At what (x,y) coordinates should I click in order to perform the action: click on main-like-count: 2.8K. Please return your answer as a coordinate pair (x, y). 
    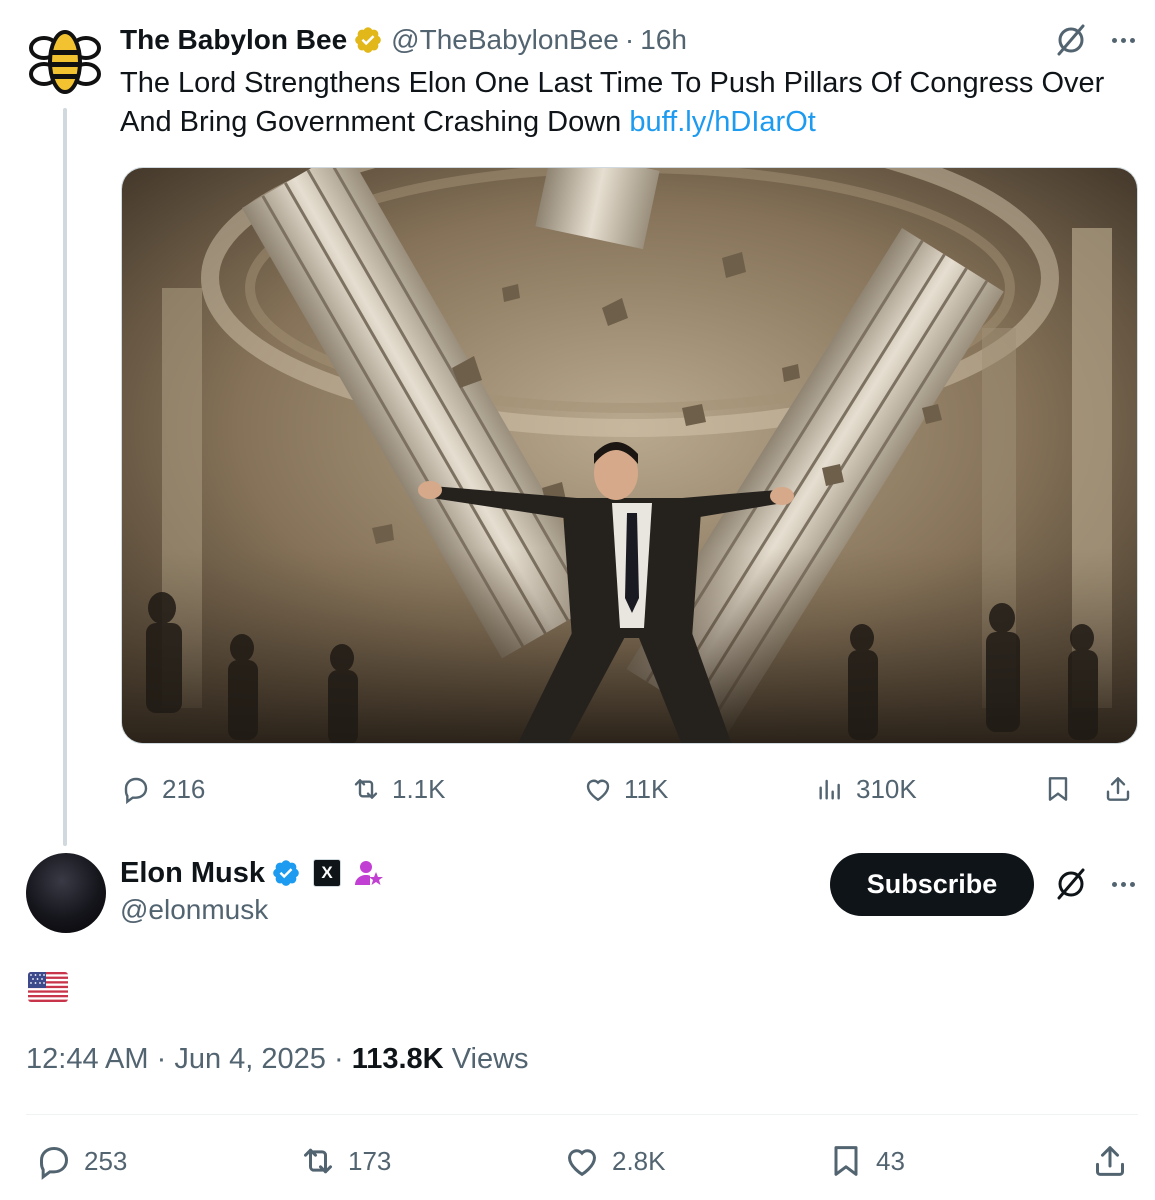
    Looking at the image, I should click on (639, 1160).